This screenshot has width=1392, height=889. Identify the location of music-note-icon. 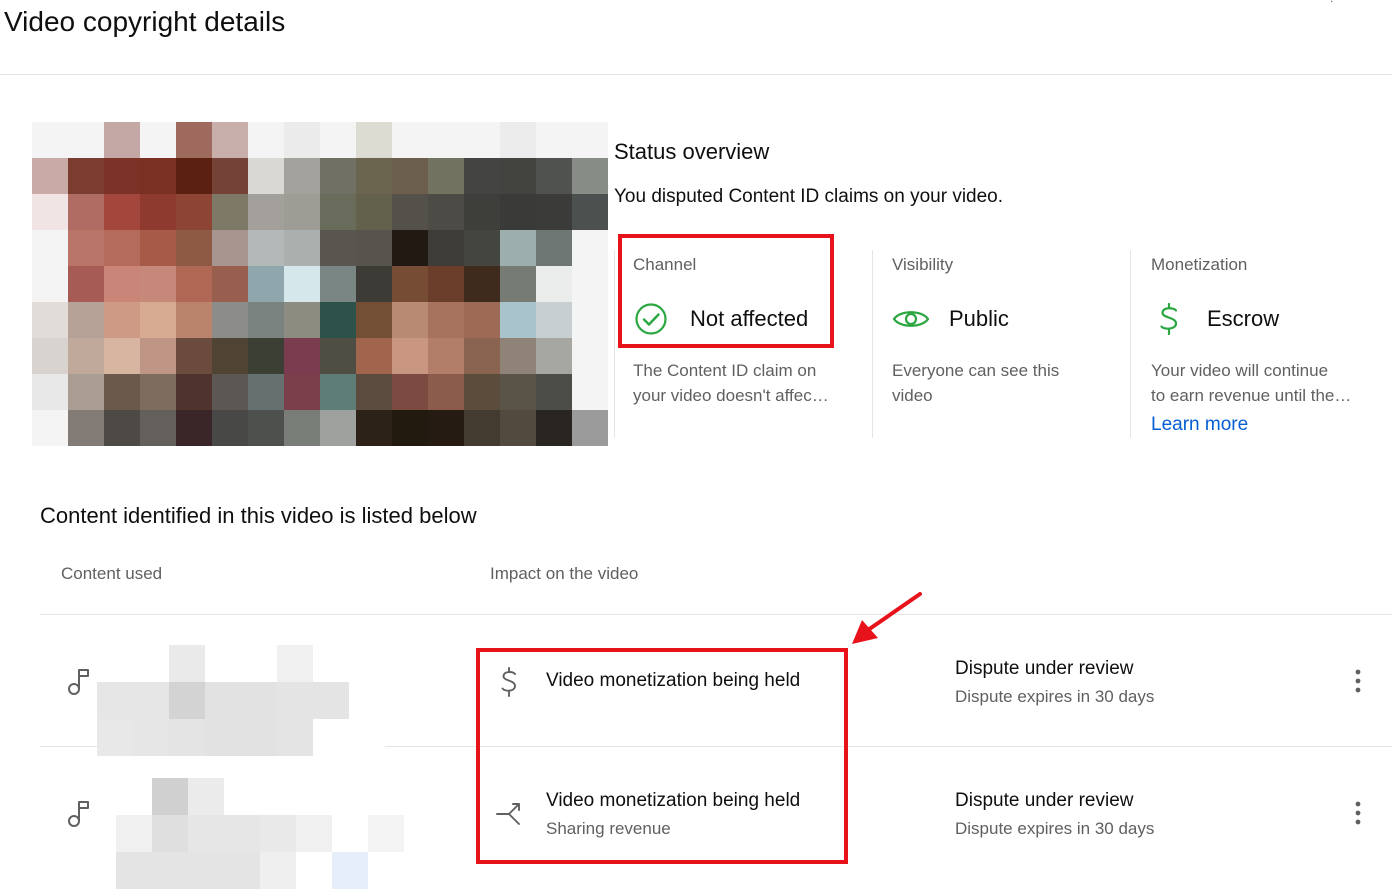
(78, 682).